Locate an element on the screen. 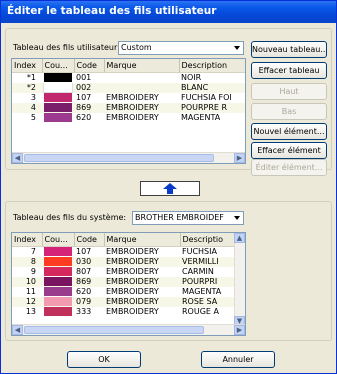  row-code: 030 is located at coordinates (89, 261).